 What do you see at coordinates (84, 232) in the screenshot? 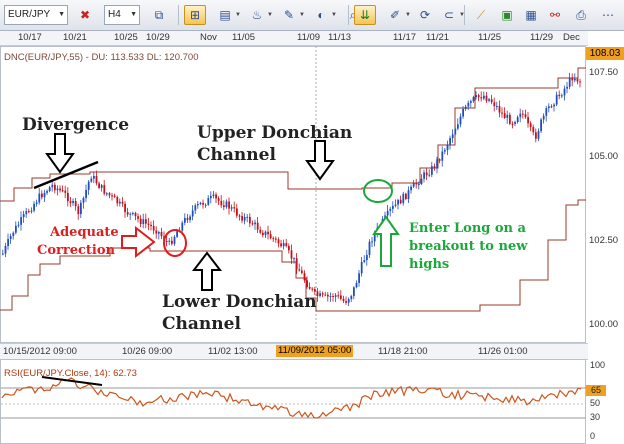
I see `correction-annotation-line1: Adequate` at bounding box center [84, 232].